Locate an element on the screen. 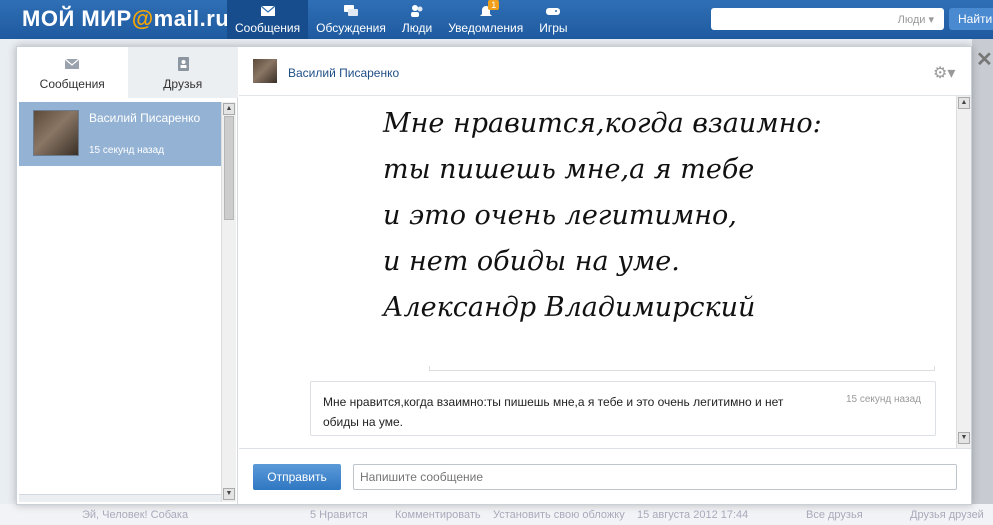  gear-icon: ⚙▾ is located at coordinates (944, 73).